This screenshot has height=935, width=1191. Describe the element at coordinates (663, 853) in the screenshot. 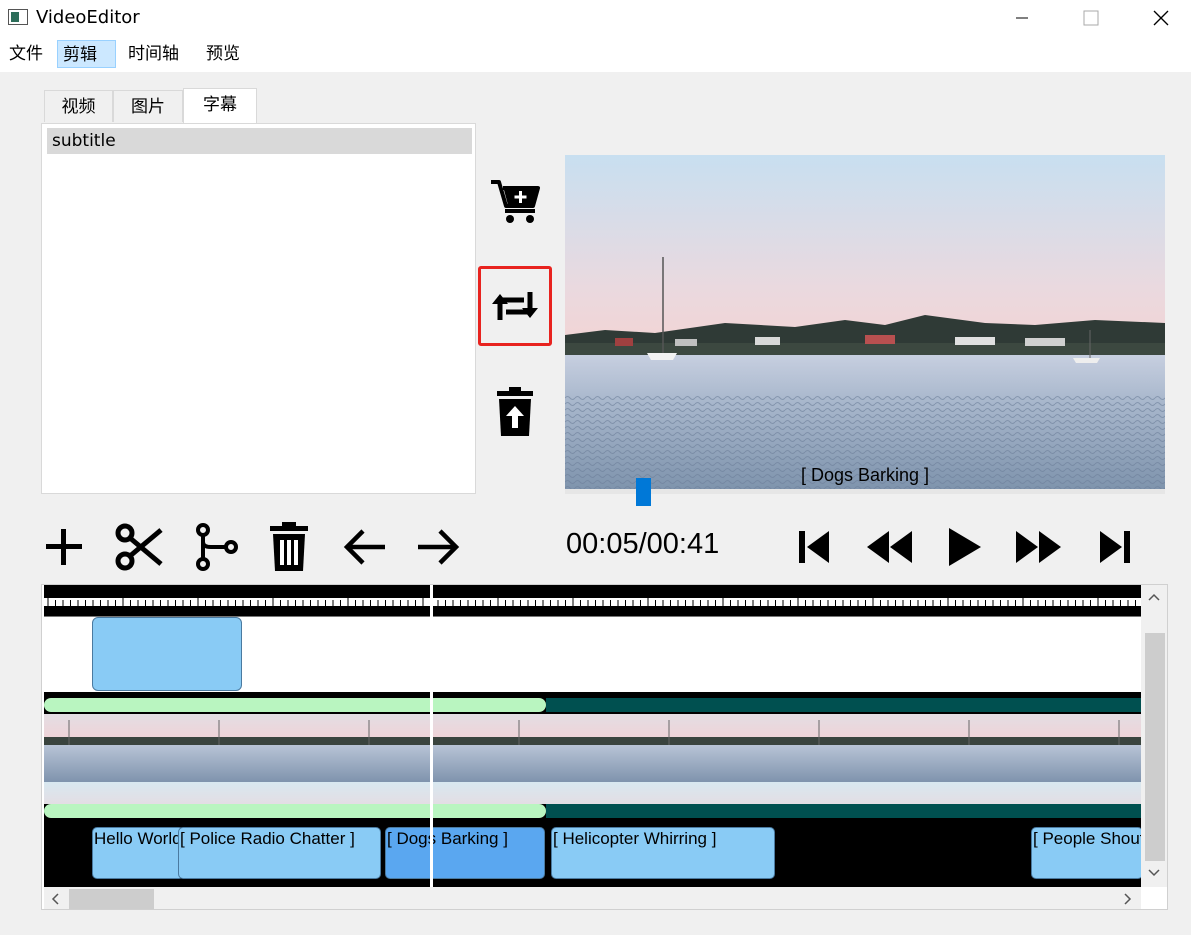

I see `subtitle-clip: [ Helicopter Whirring ]` at that location.